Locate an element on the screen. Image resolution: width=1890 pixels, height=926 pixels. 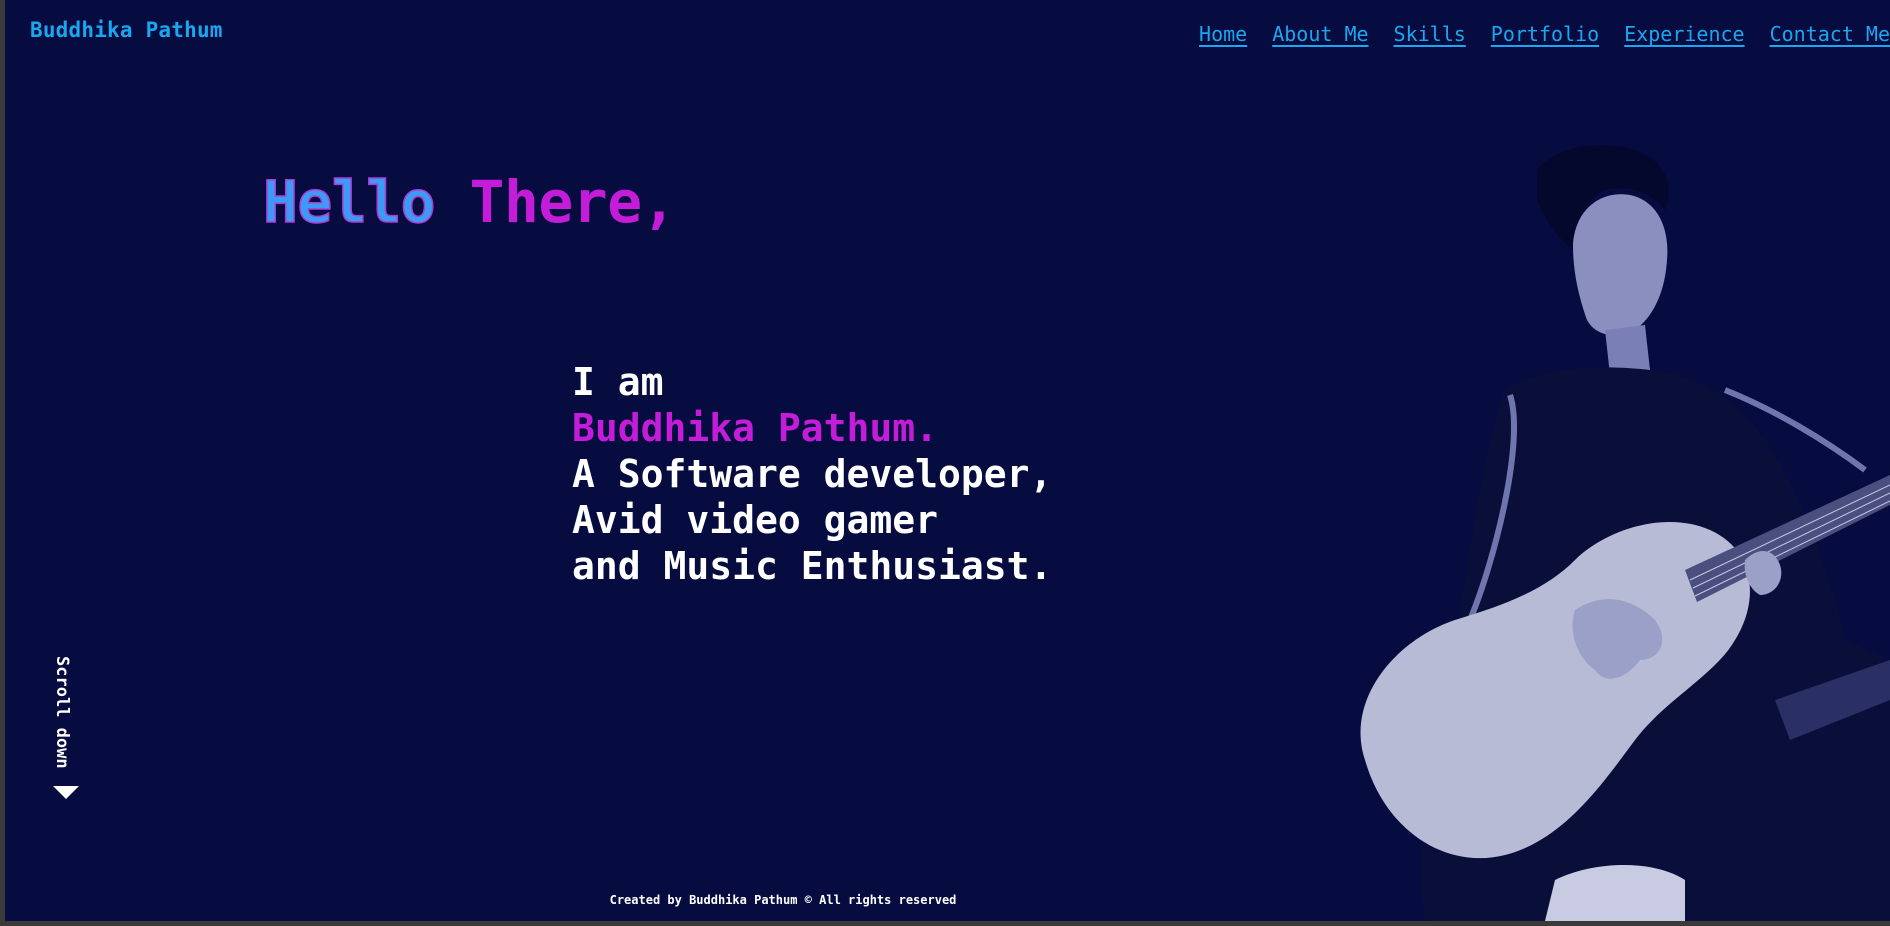
intro-line-5: and Music Enthusiast. is located at coordinates (812, 566).